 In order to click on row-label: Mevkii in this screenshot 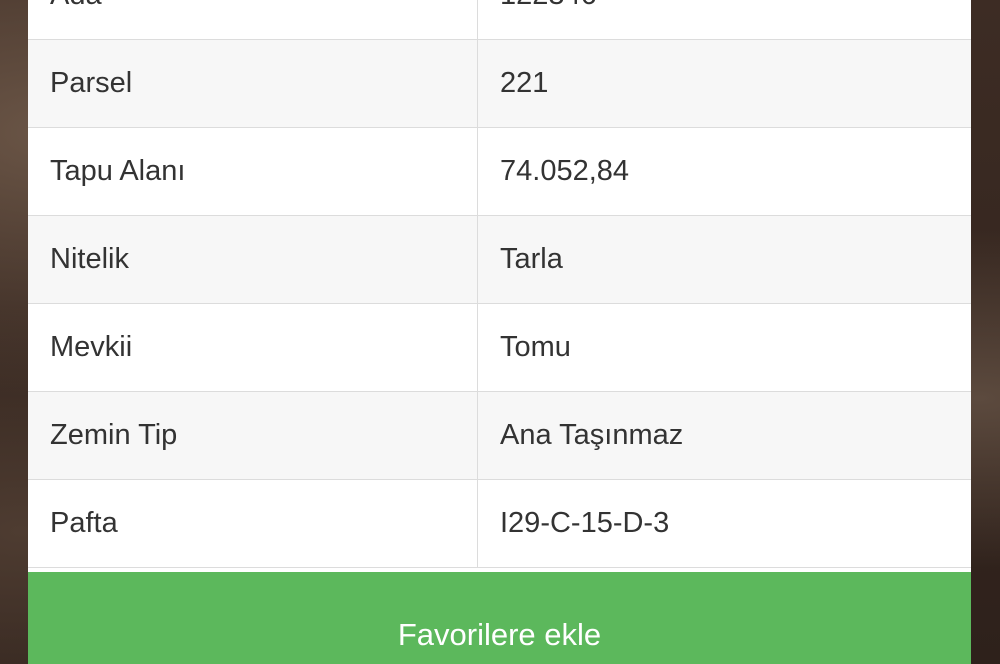, I will do `click(253, 347)`.